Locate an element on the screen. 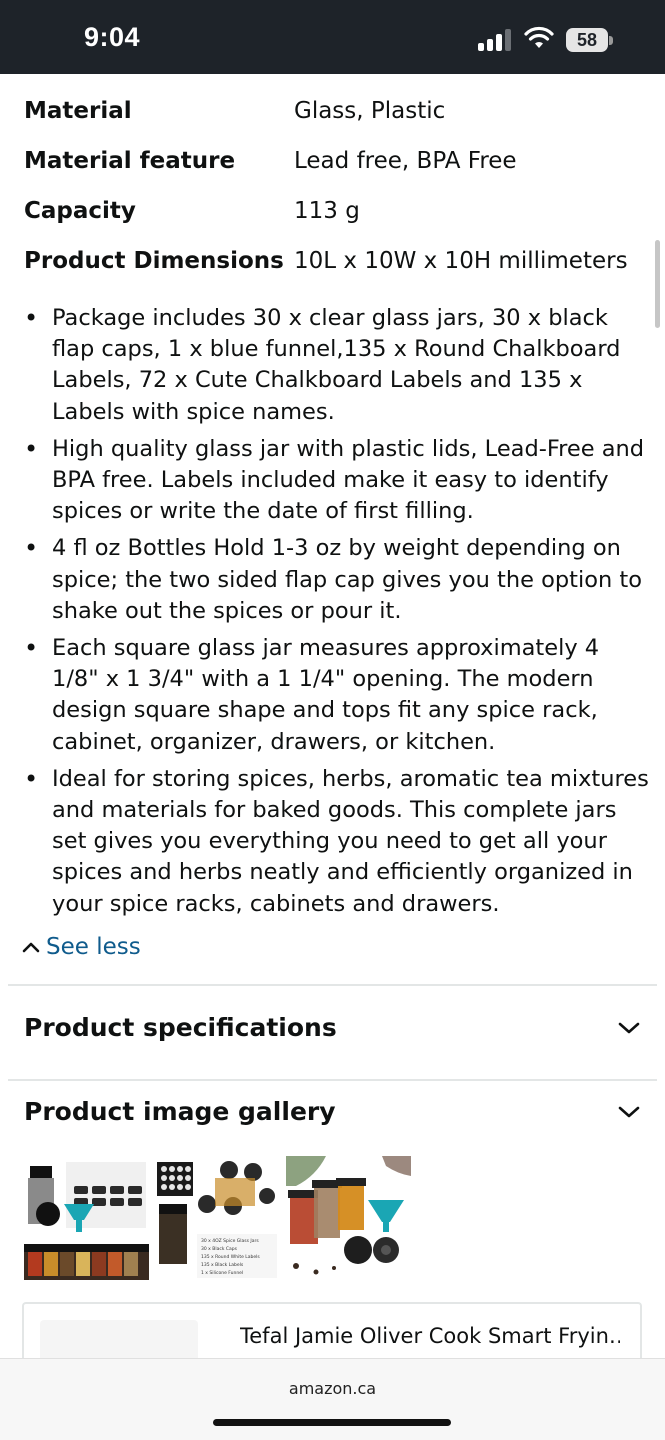 The width and height of the screenshot is (665, 1440). gallery-thumb-text: 30 x Black Caps is located at coordinates (219, 1249).